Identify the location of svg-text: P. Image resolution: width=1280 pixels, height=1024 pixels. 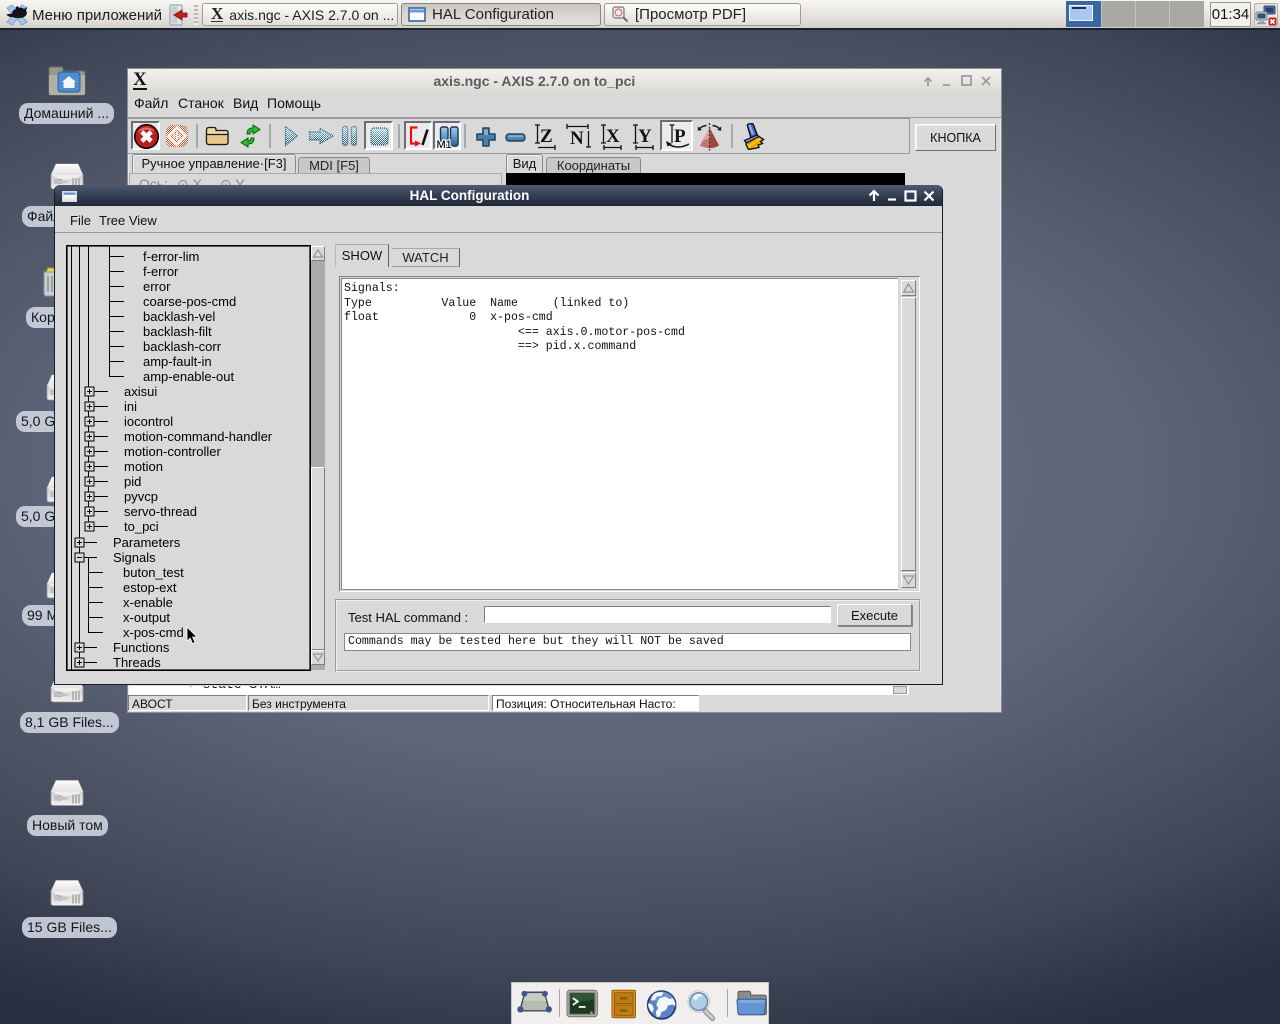
(680, 136).